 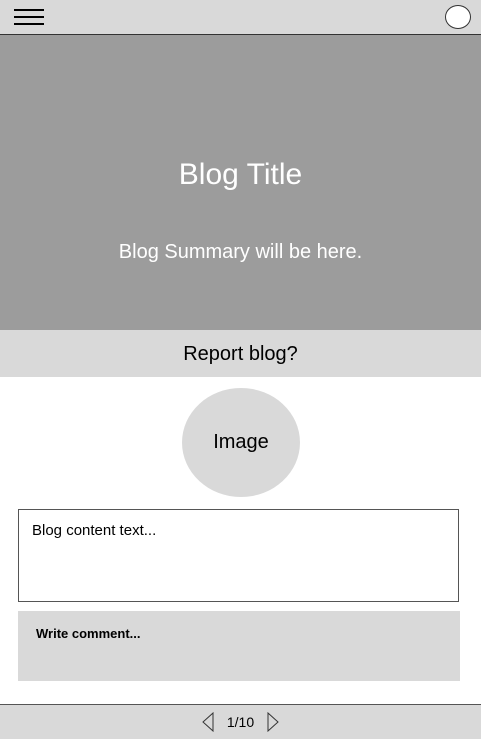 I want to click on next-page-icon, so click(x=273, y=722).